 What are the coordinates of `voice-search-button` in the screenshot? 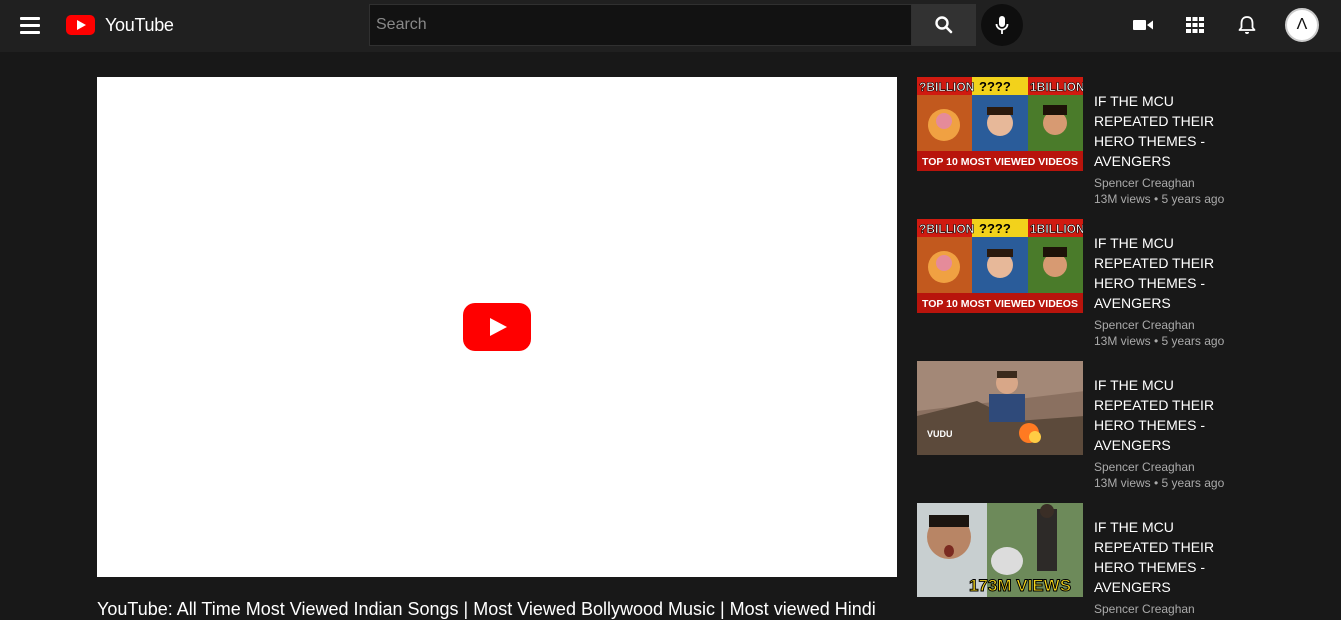 It's located at (1002, 25).